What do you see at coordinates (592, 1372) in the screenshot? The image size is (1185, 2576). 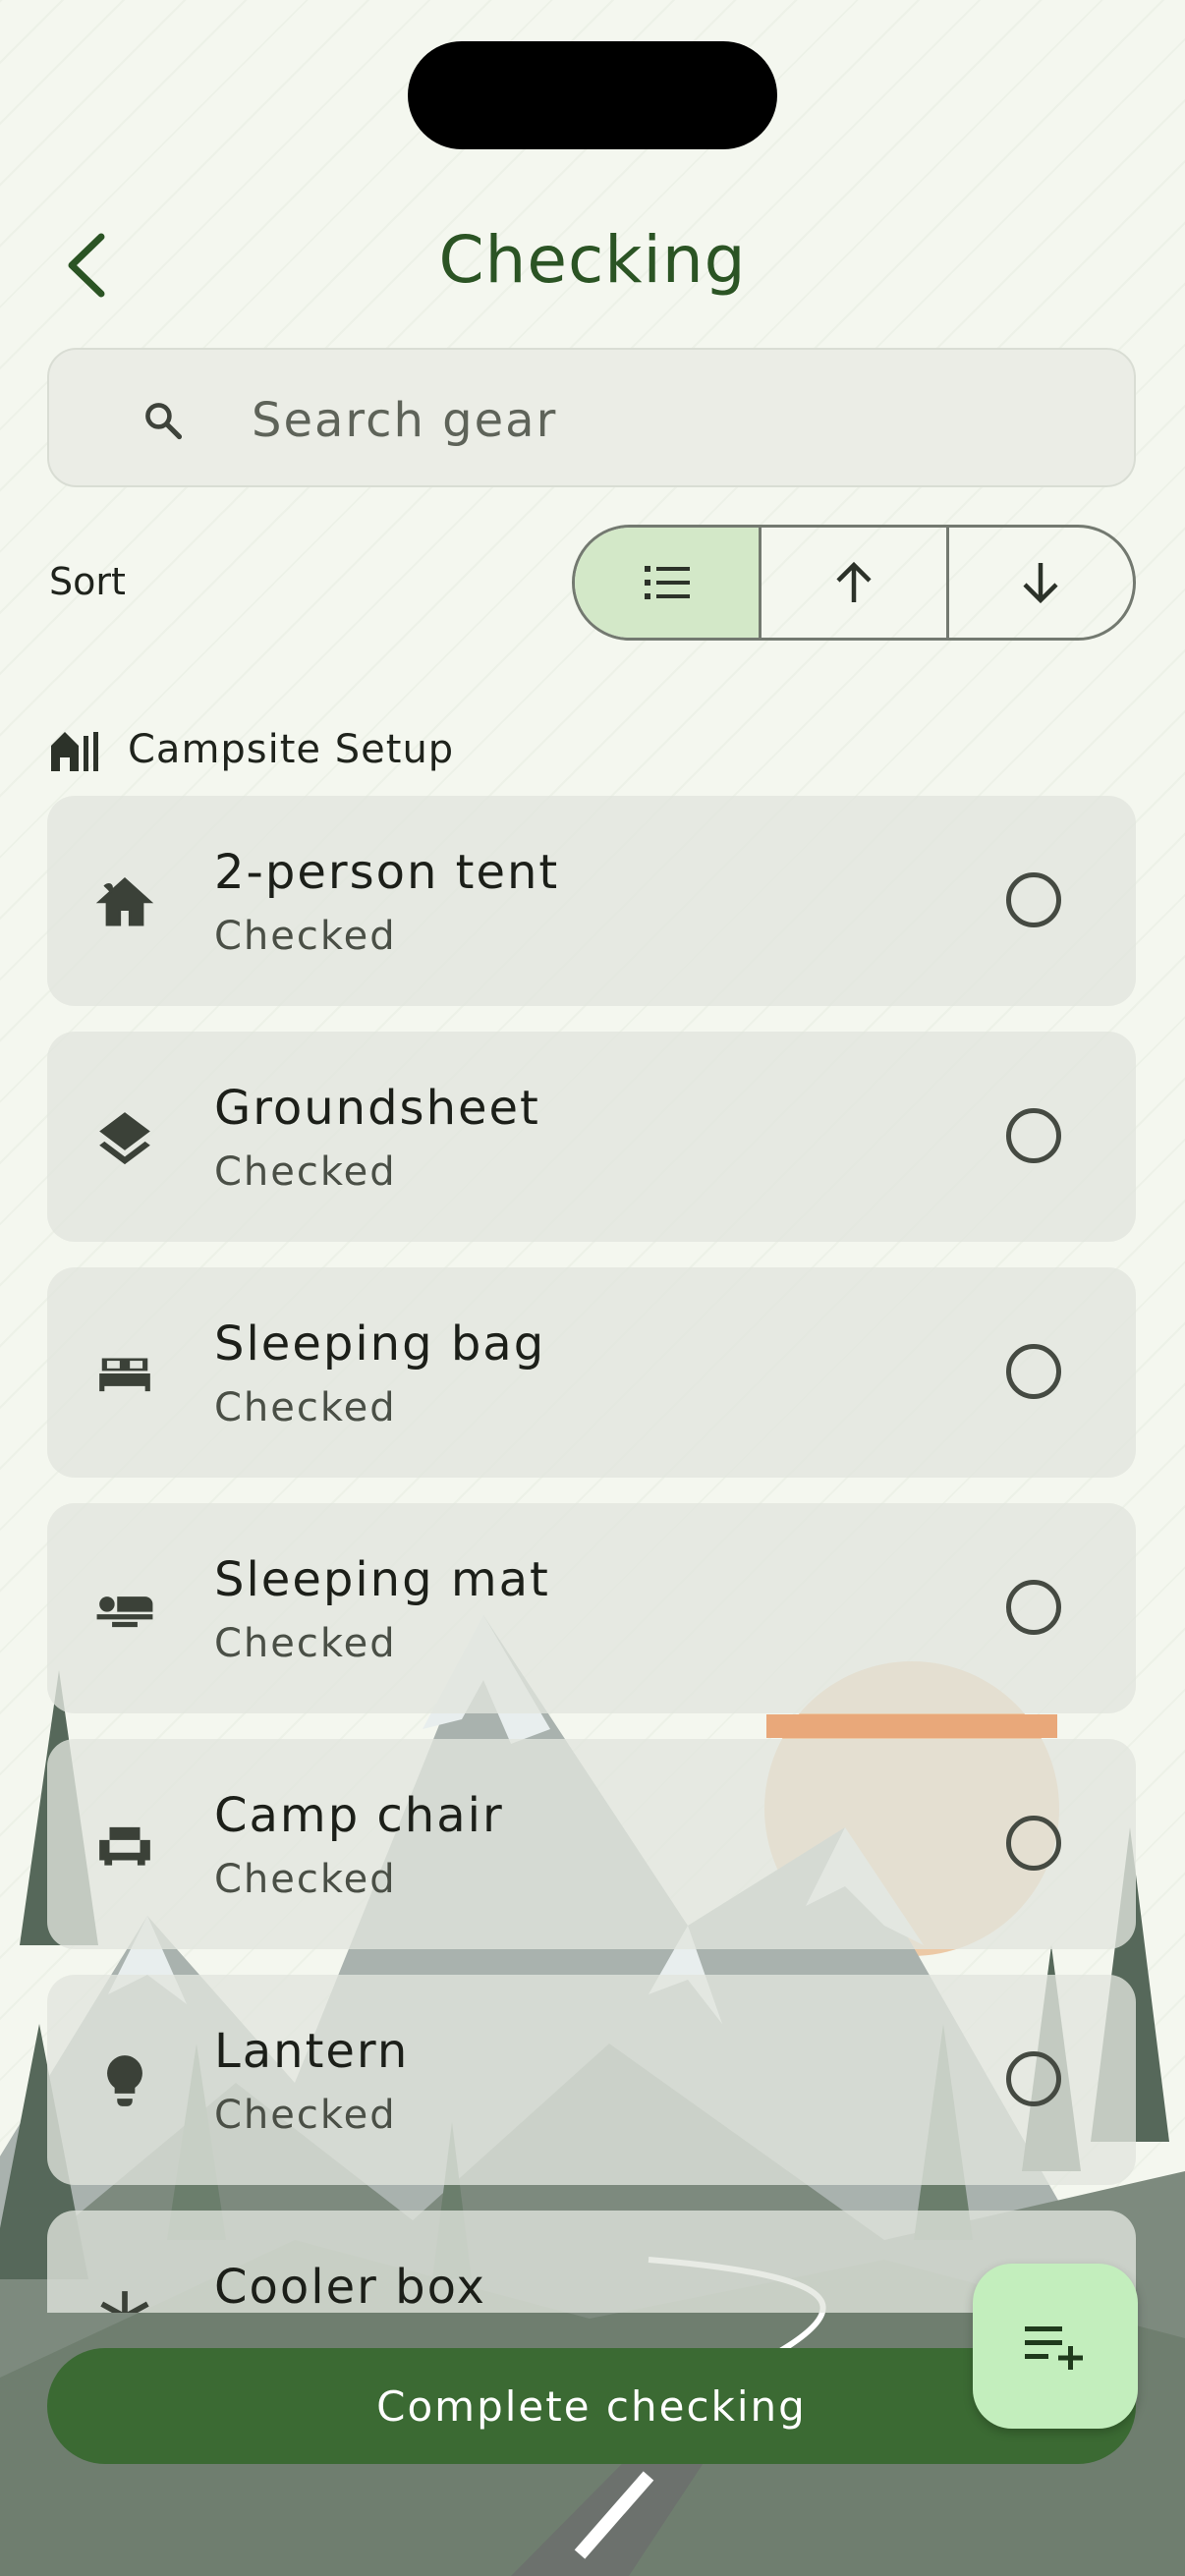 I see `gear-item-card: Sleeping bag Checked` at bounding box center [592, 1372].